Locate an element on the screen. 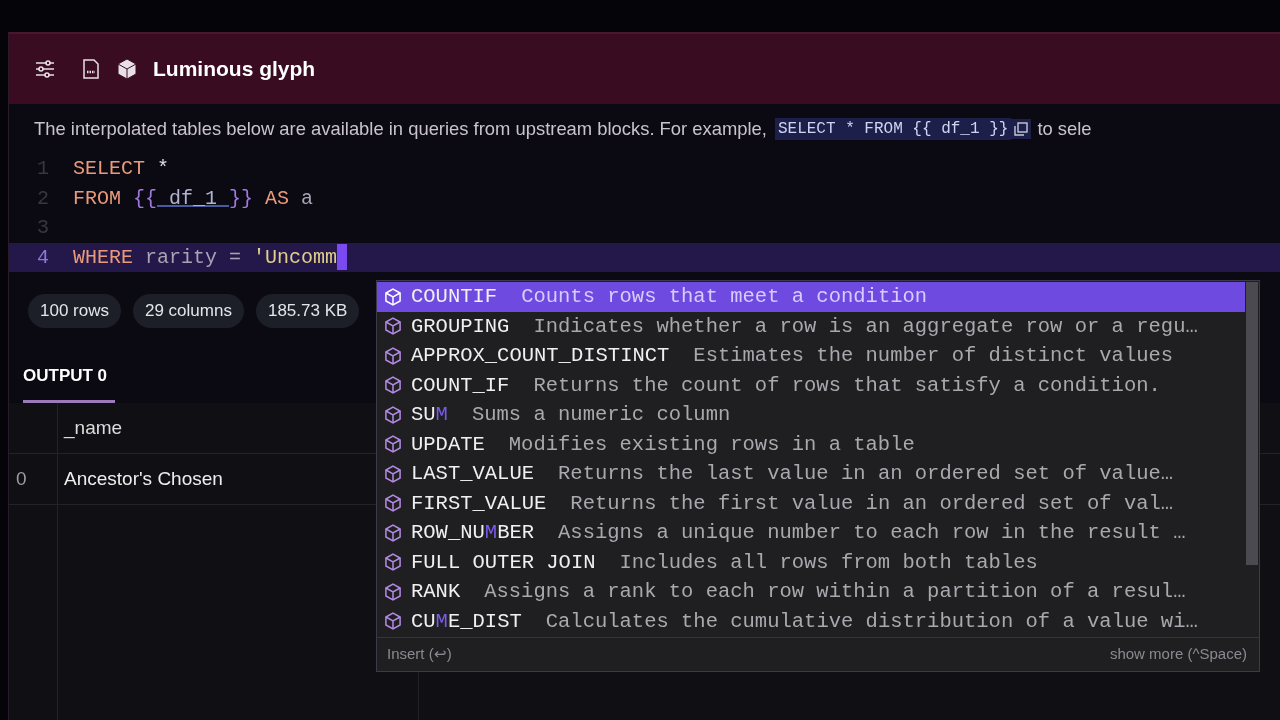 This screenshot has height=720, width=1280. show-more-hint: show more (^Space) is located at coordinates (1178, 654).